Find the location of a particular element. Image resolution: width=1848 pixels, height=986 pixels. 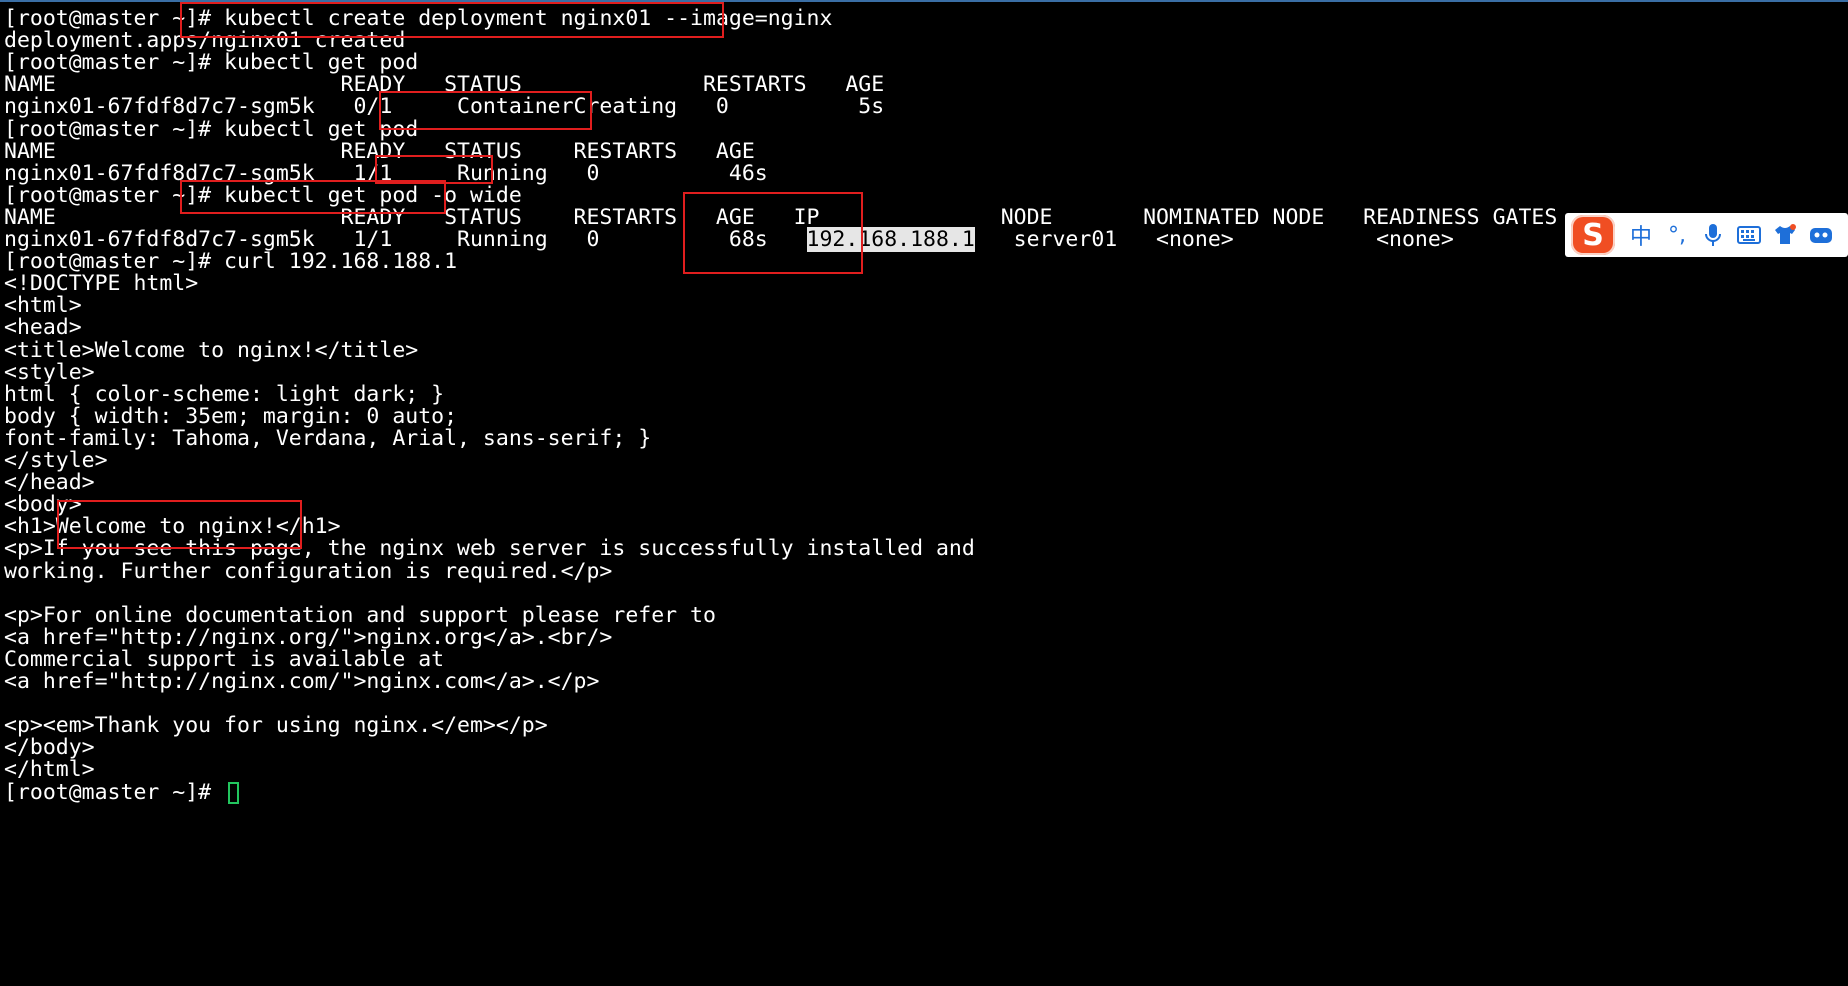

selected-text: 192.168.188.1 is located at coordinates (890, 239).